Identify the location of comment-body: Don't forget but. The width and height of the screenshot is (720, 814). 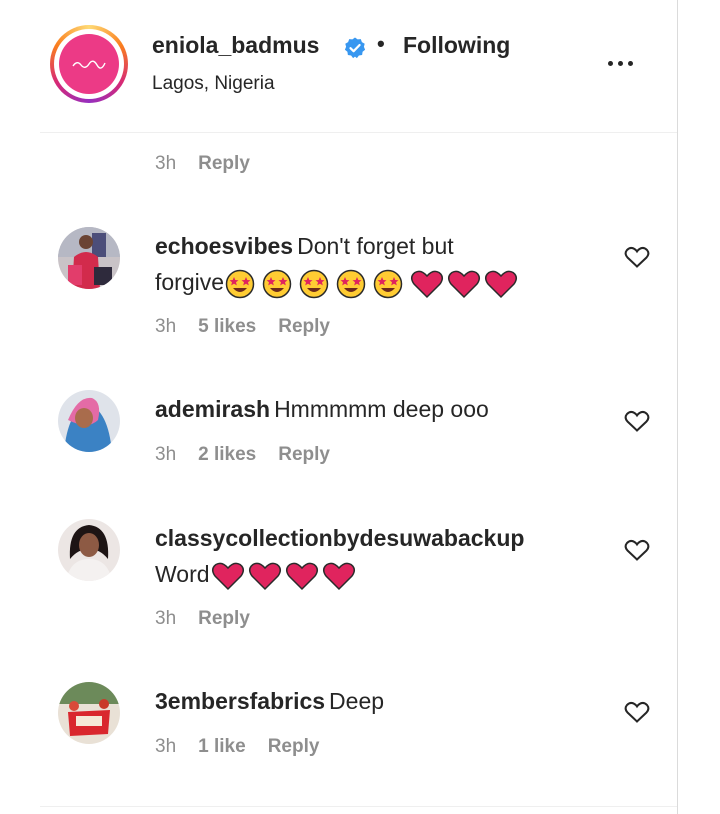
(375, 246).